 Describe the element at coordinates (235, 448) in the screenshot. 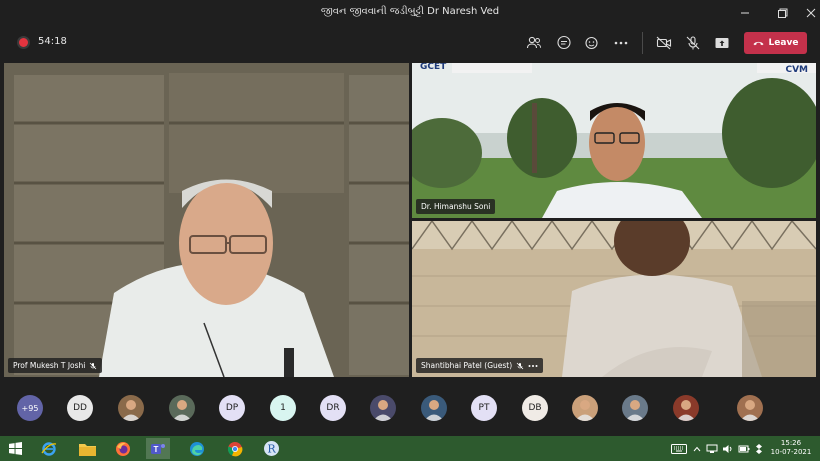

I see `chrome-icon` at that location.